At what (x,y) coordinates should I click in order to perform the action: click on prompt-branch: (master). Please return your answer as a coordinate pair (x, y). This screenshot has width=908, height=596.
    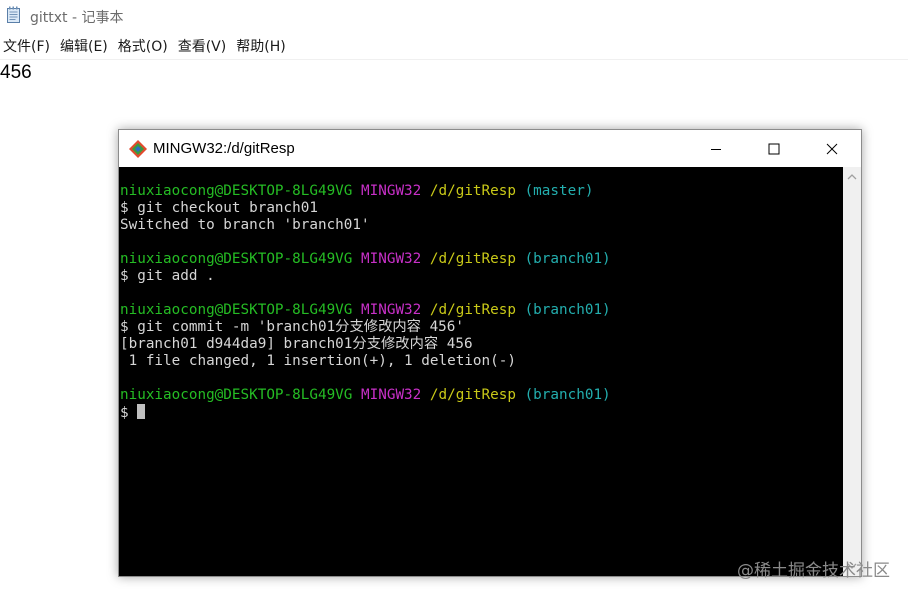
    Looking at the image, I should click on (559, 191).